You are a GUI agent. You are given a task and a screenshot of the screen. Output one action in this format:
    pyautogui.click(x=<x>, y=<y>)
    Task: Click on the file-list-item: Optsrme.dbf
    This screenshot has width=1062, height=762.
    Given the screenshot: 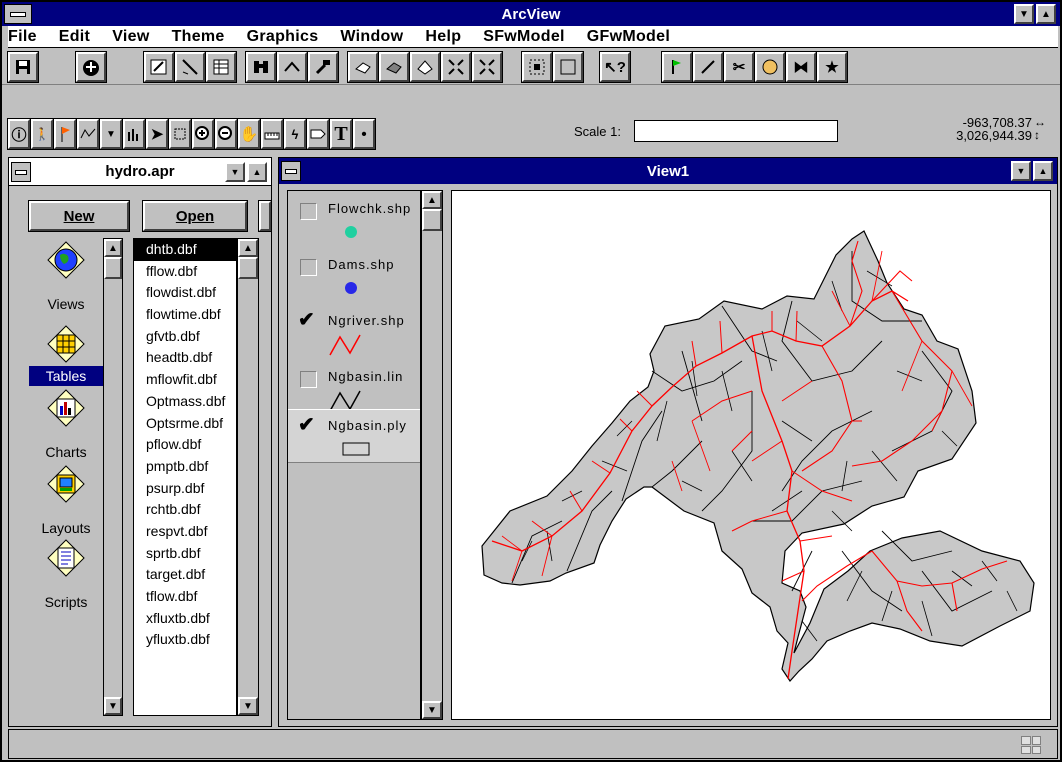 What is the action you would take?
    pyautogui.click(x=185, y=424)
    